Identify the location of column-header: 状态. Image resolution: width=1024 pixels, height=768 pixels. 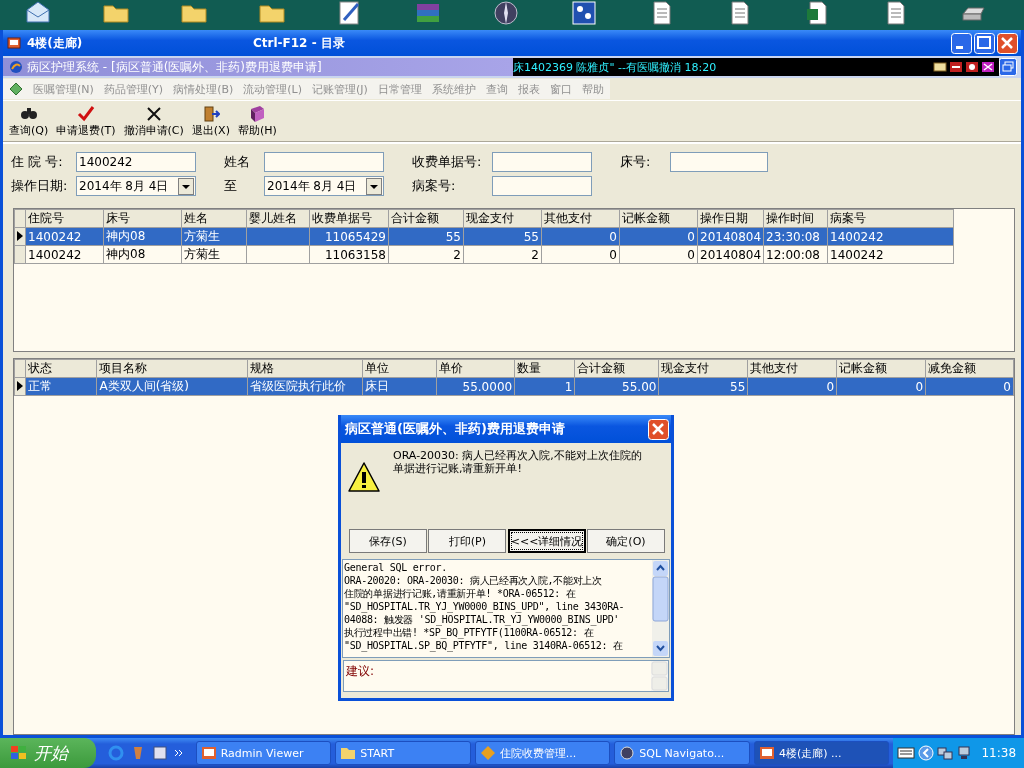
(61, 368).